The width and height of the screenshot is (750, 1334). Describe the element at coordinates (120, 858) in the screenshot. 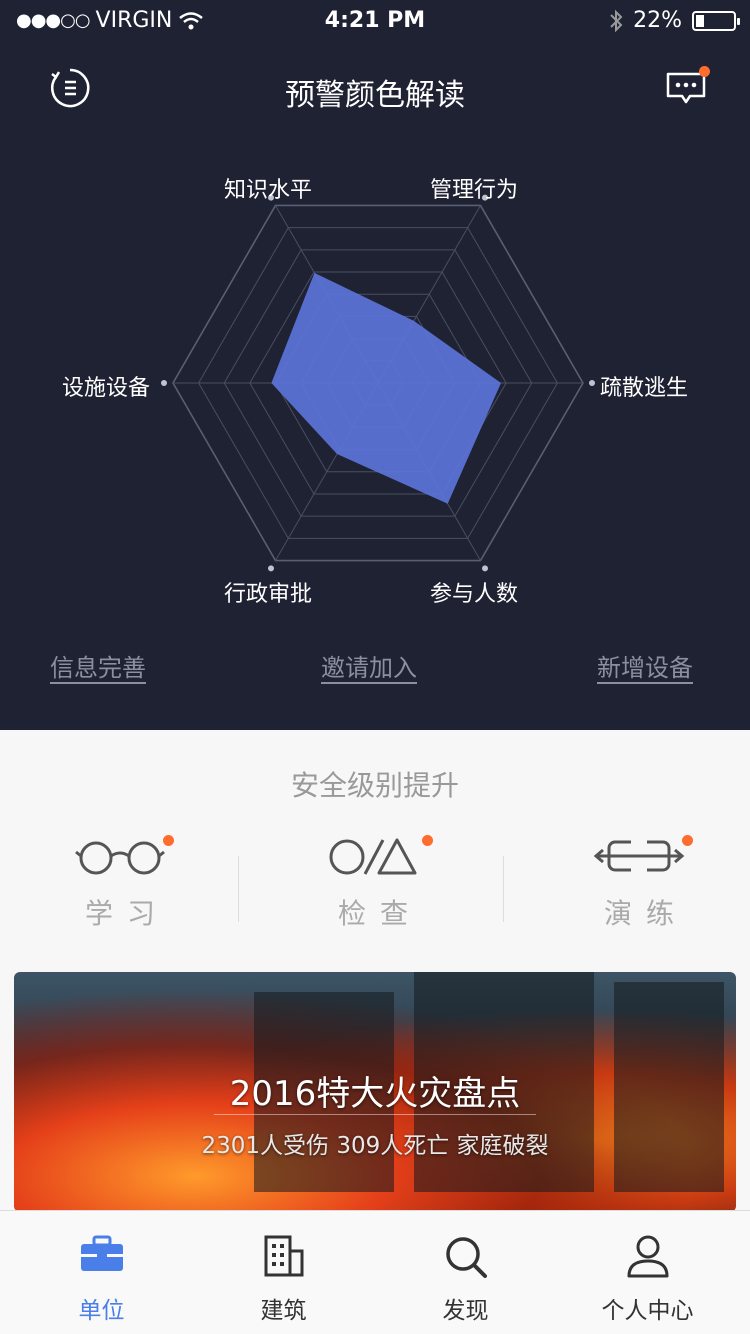

I see `glasses-icon` at that location.